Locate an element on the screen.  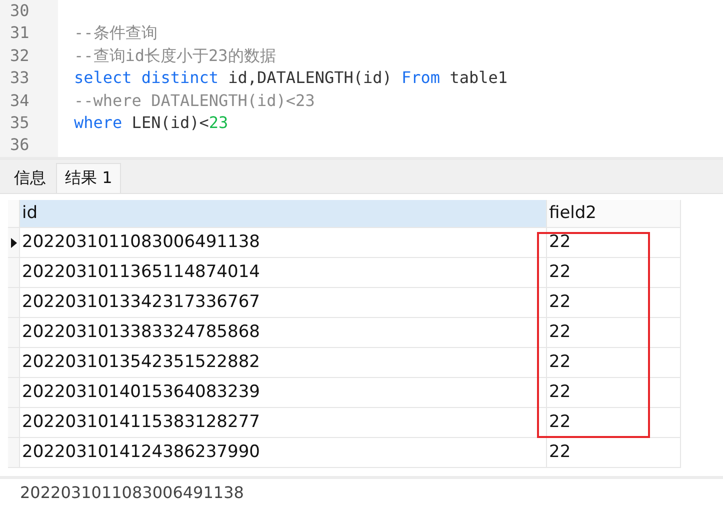
table-cell: 2022031014124386237990 is located at coordinates (283, 453).